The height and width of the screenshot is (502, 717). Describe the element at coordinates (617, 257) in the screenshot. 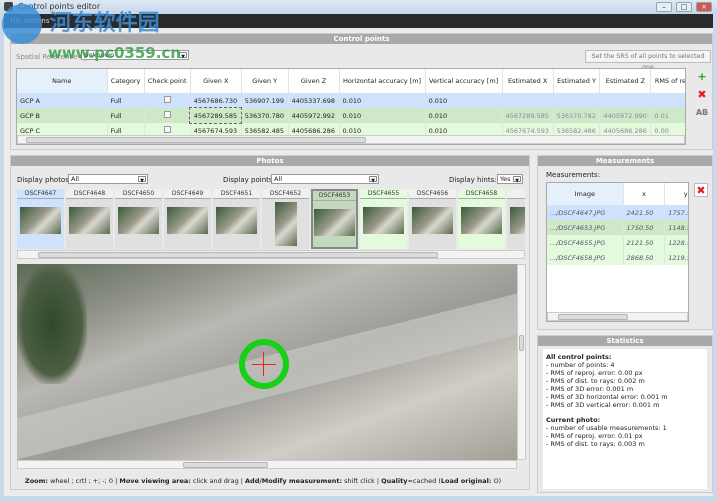

I see `table-row: .../DSCF4658.JPG2868.501219.50` at that location.